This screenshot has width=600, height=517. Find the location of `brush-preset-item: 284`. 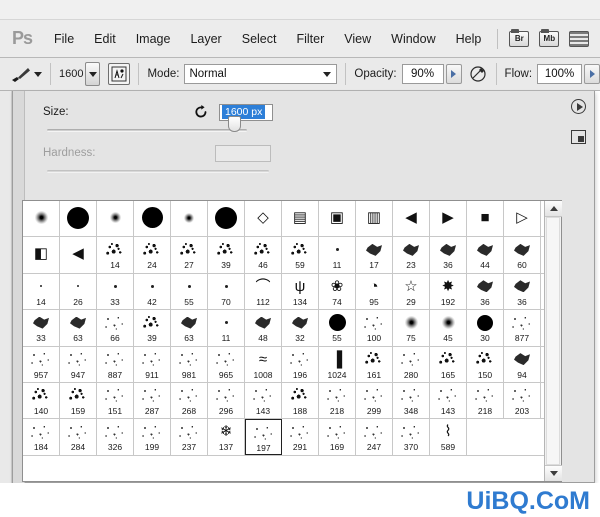

brush-preset-item: 284 is located at coordinates (78, 437).